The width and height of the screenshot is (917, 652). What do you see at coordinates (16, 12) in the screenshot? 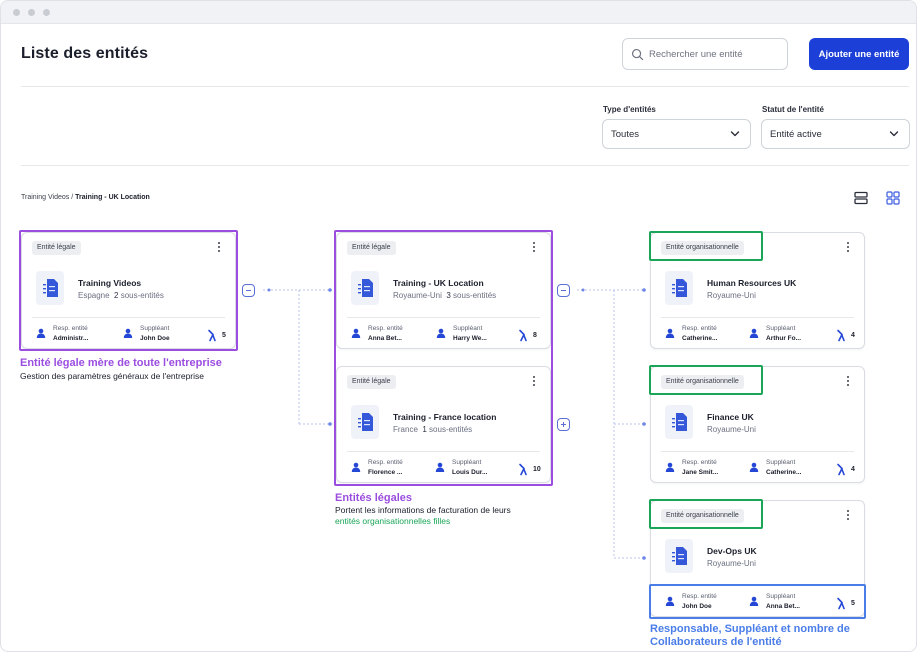
I see `window-close-dot` at bounding box center [16, 12].